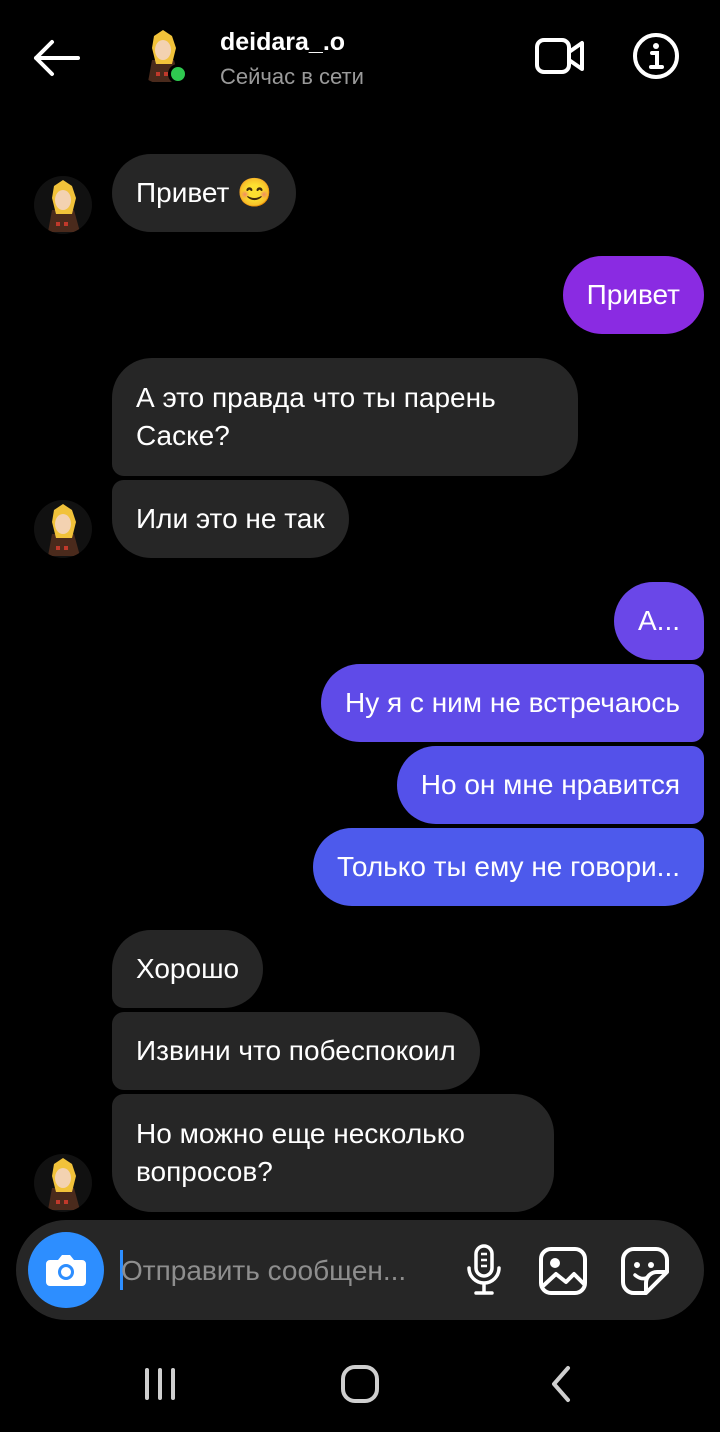 This screenshot has height=1432, width=720. What do you see at coordinates (204, 193) in the screenshot?
I see `incoming-message: Привет 😊` at bounding box center [204, 193].